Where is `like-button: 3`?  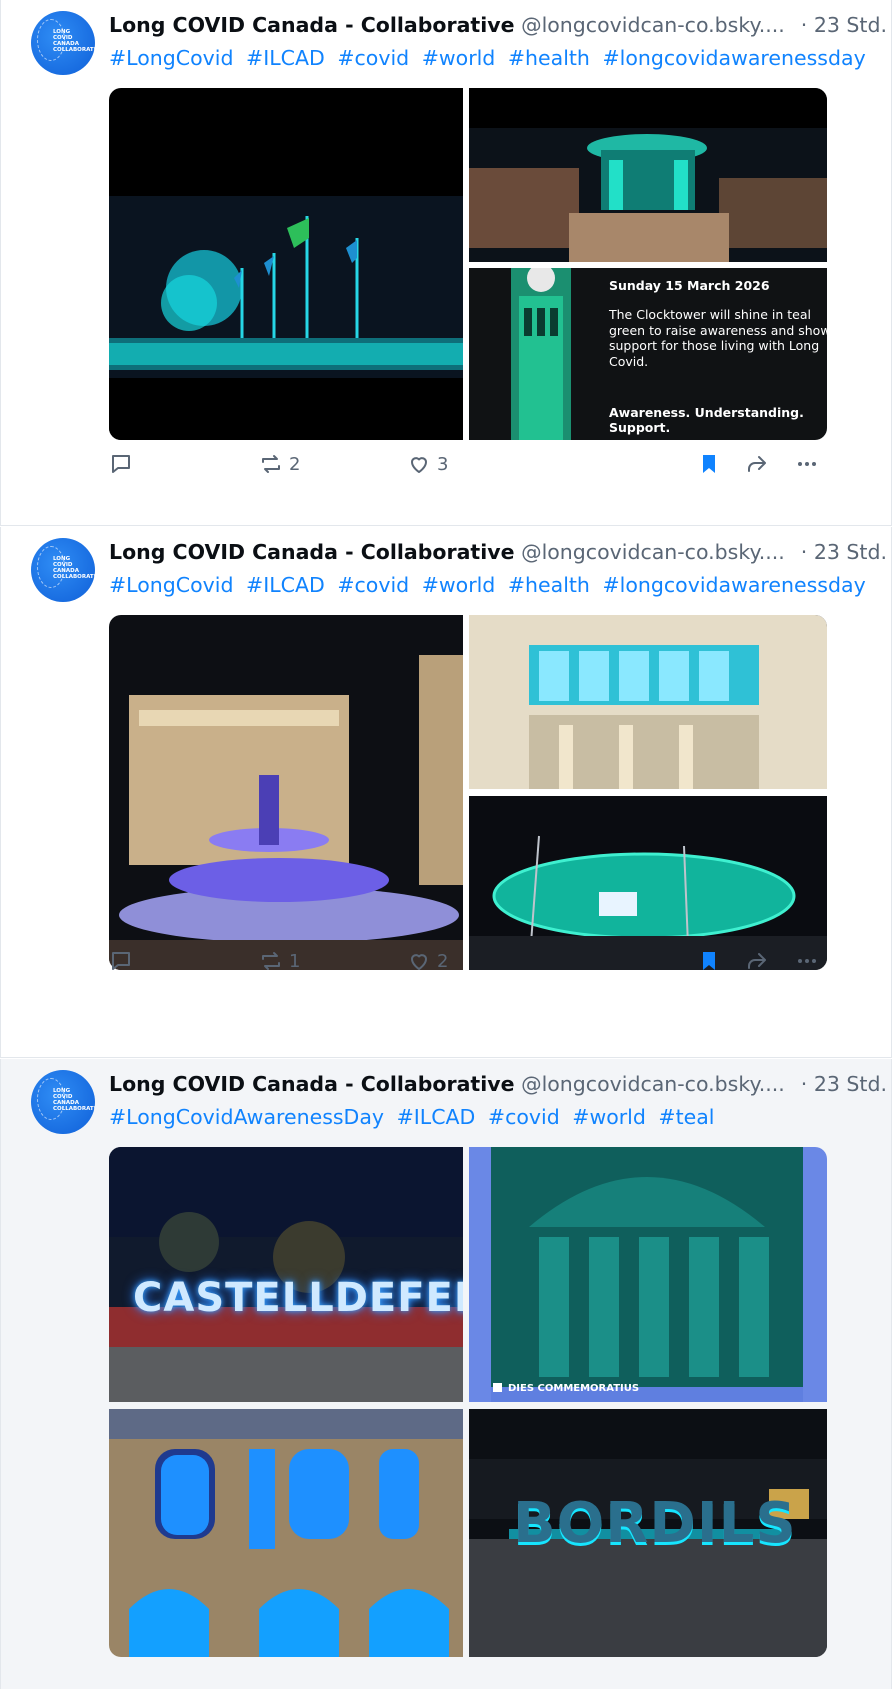 like-button: 3 is located at coordinates (427, 464).